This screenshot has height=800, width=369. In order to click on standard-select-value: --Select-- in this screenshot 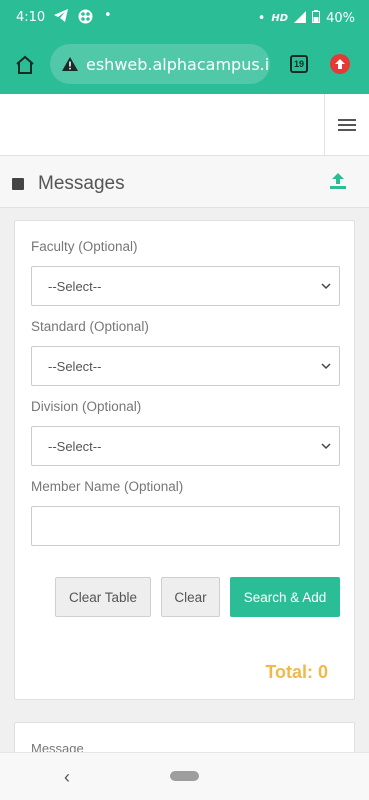, I will do `click(75, 366)`.